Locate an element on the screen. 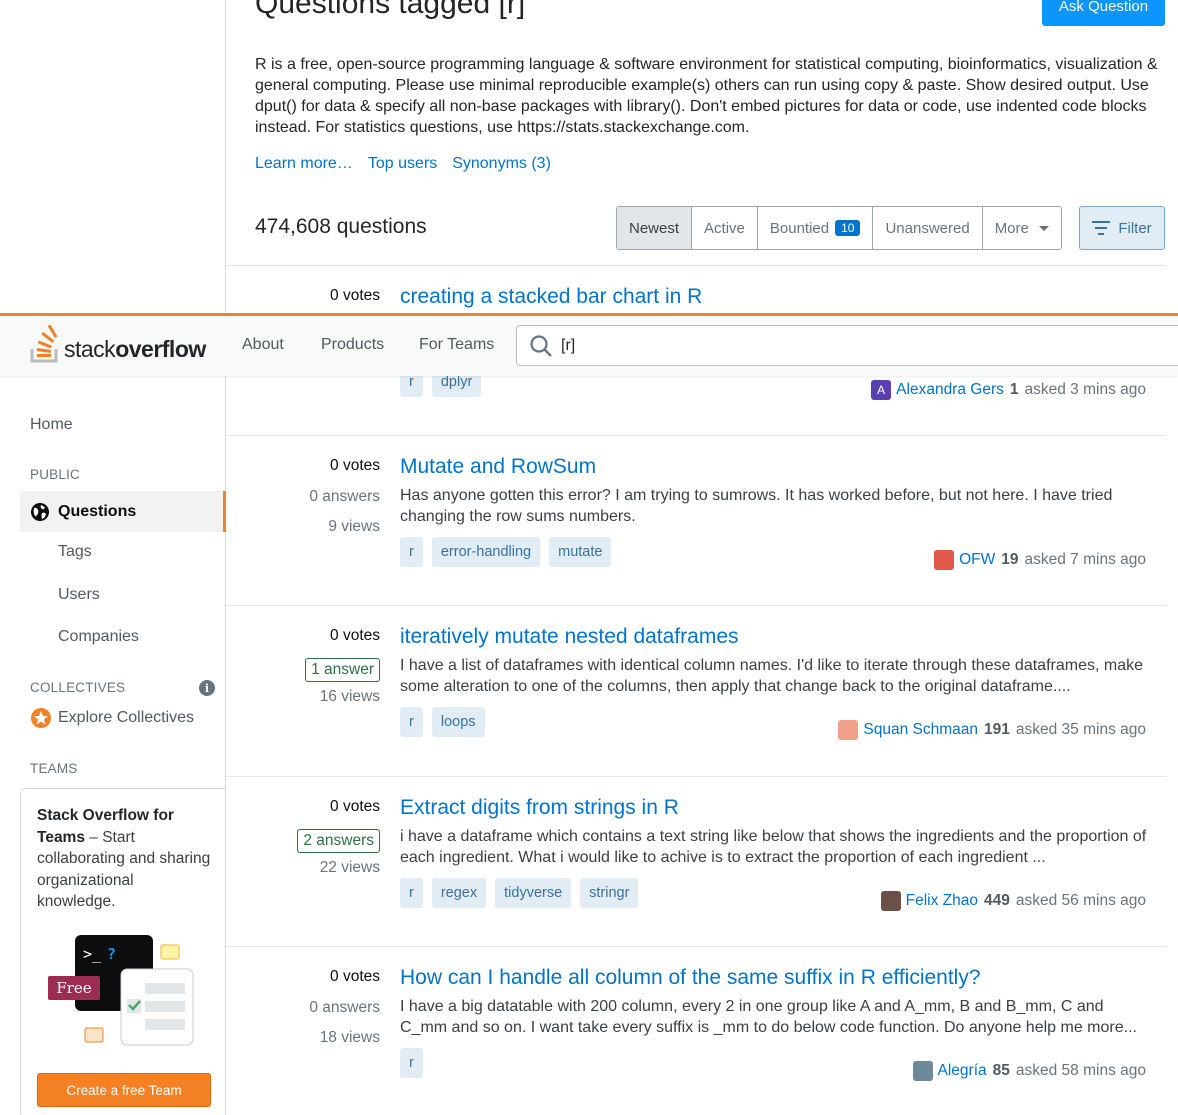 The image size is (1178, 1115). sidebar-item-users: Users is located at coordinates (79, 595).